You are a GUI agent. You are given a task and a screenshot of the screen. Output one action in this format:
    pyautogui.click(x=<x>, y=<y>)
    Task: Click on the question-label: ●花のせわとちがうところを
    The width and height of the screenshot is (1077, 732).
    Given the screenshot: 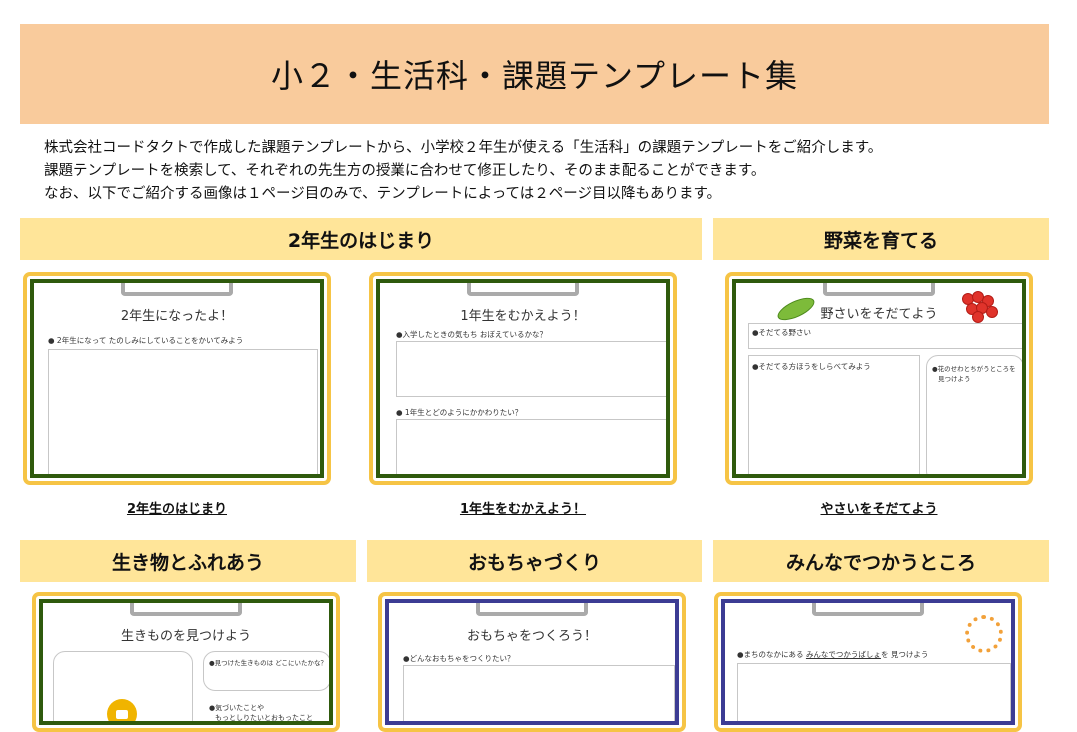 What is the action you would take?
    pyautogui.click(x=974, y=369)
    